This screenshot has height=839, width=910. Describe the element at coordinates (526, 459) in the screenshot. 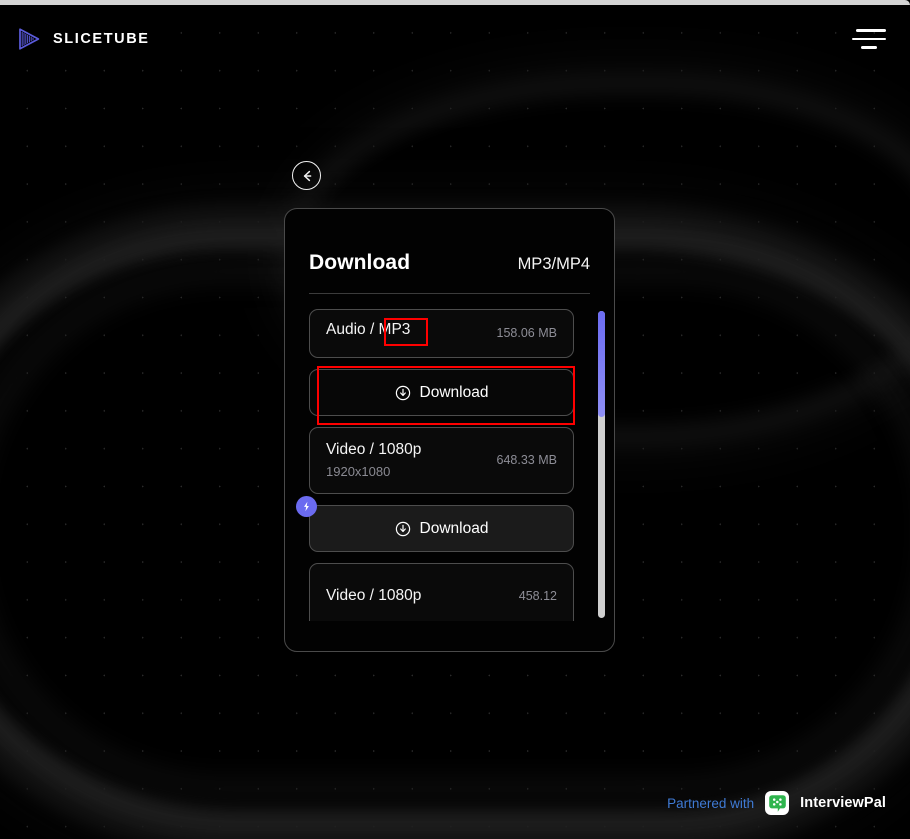

I see `format-row-size: 648.33 MB` at that location.